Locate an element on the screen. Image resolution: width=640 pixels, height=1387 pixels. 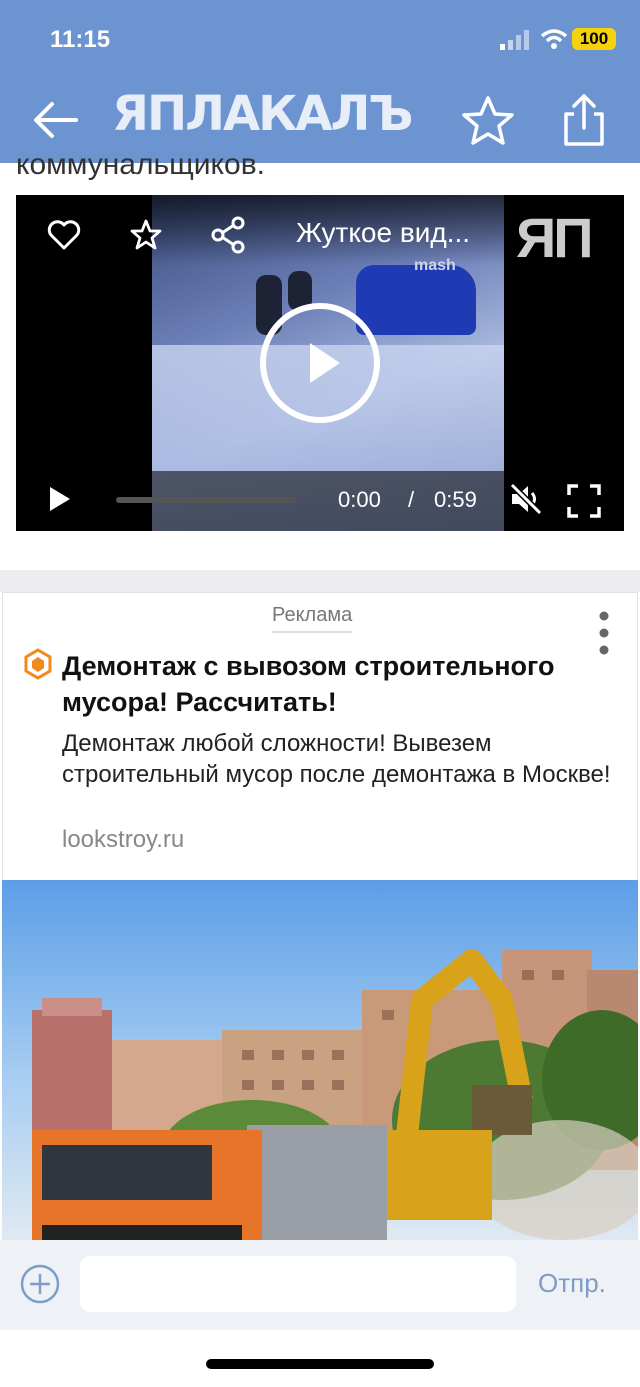
battery-level: 100 is located at coordinates (594, 38).